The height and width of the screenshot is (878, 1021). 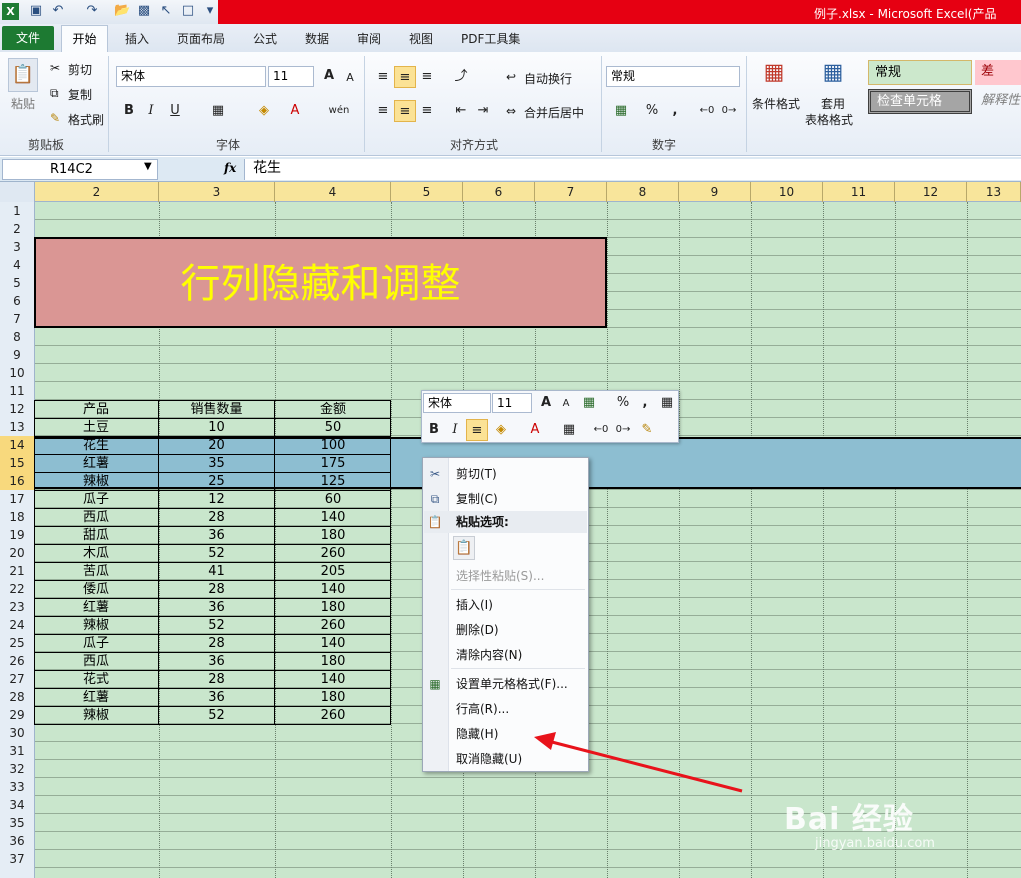 I want to click on annotation-arrow, so click(x=638, y=762).